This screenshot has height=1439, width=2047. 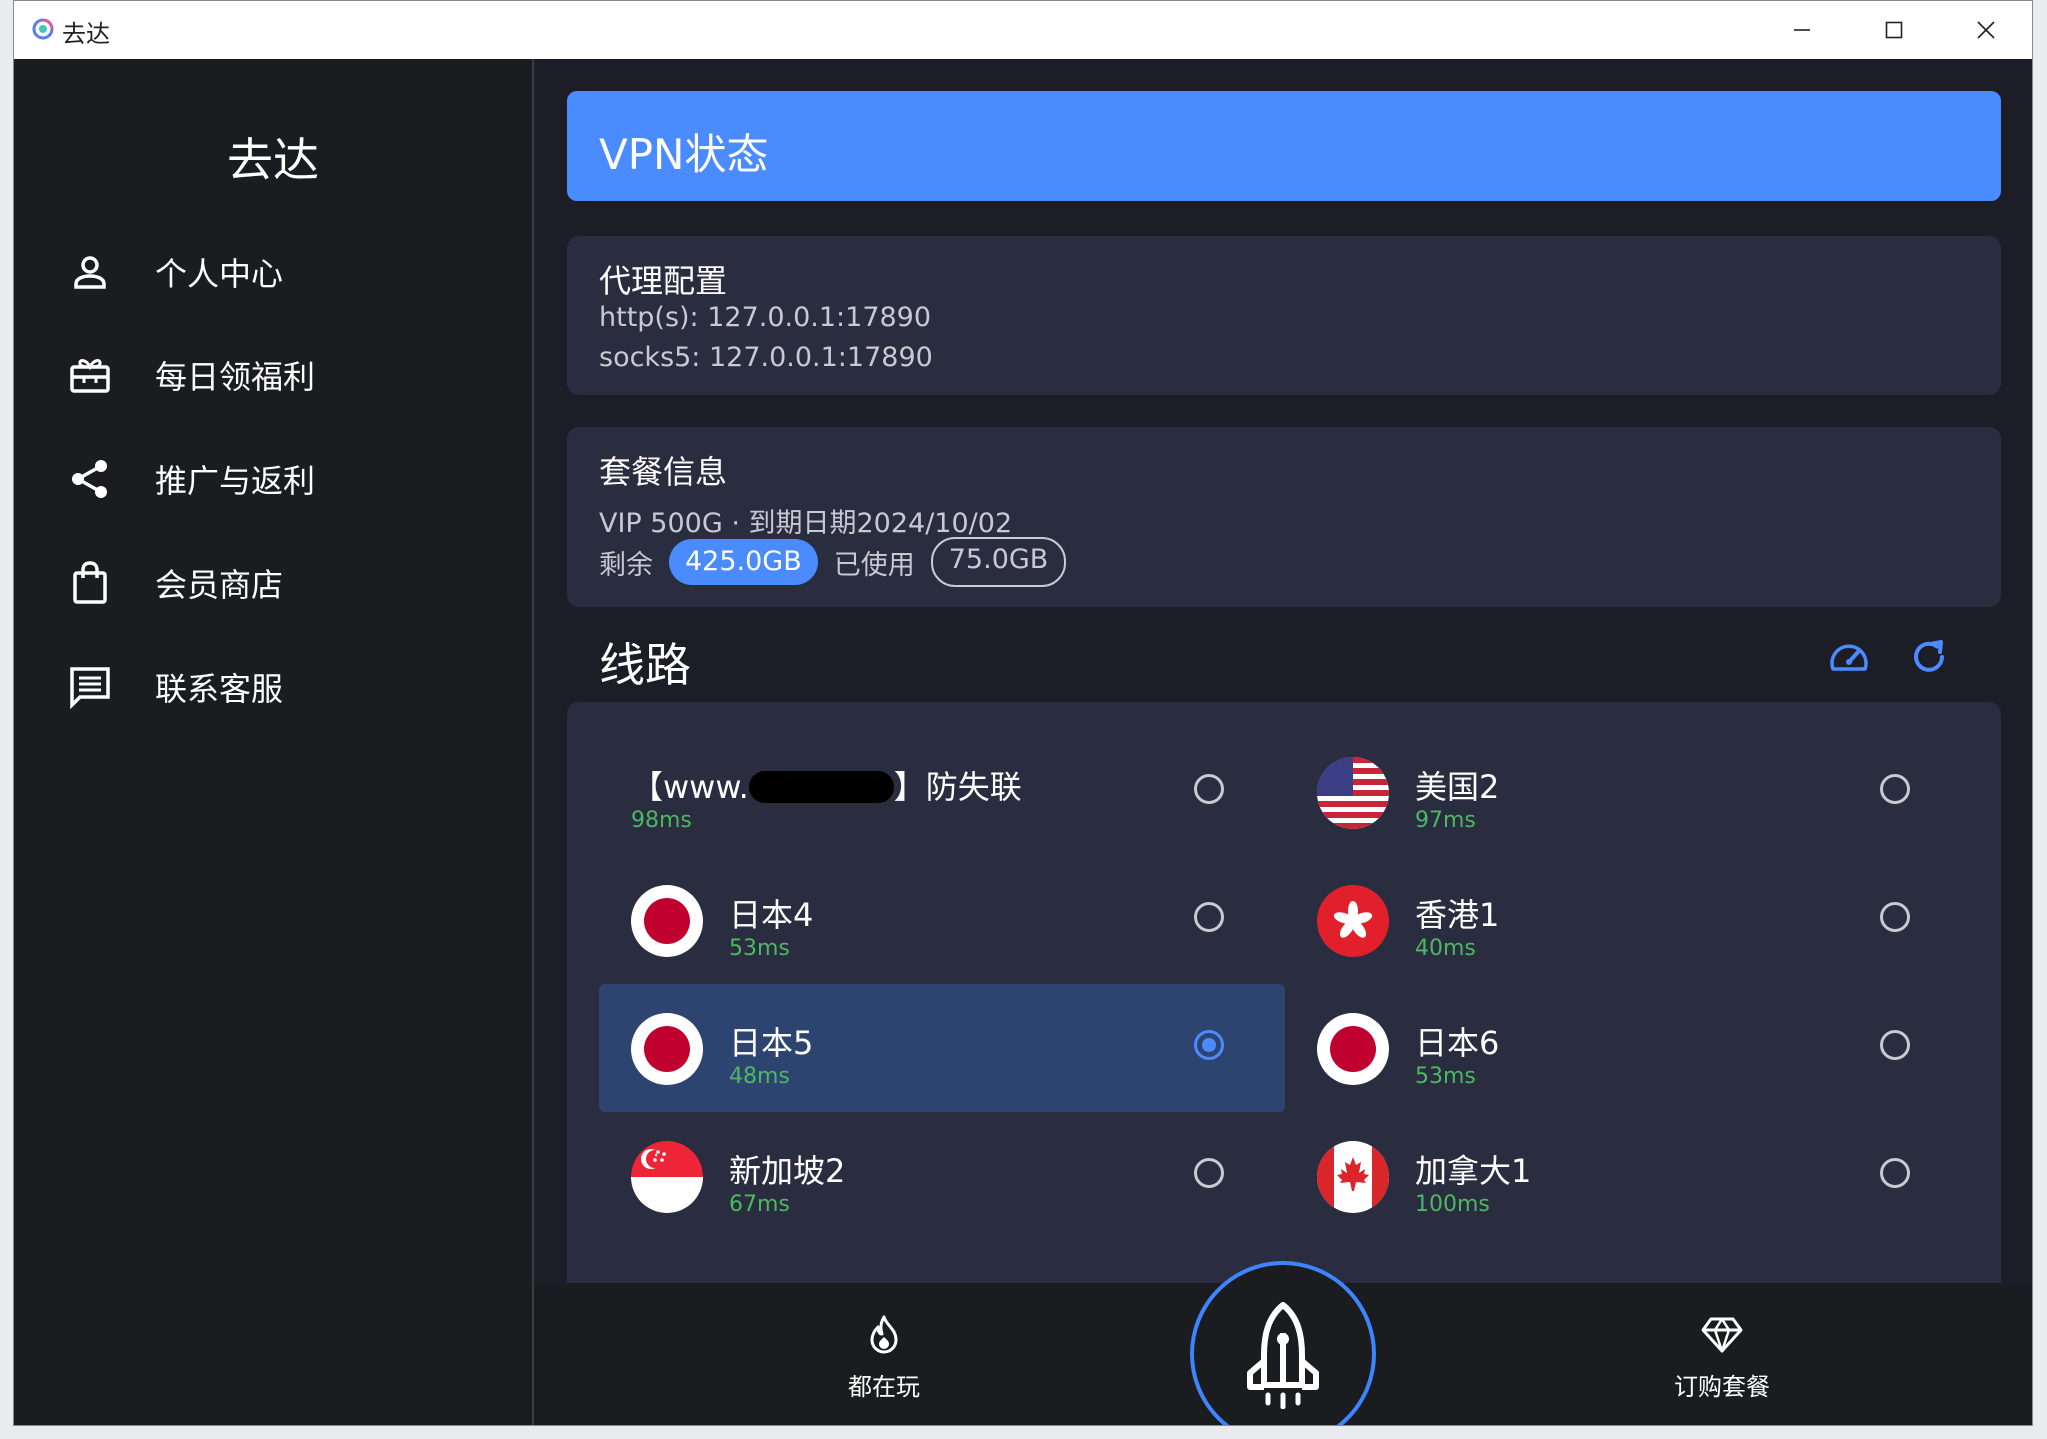 I want to click on route-item-jp4: 日本4 53ms, so click(x=942, y=920).